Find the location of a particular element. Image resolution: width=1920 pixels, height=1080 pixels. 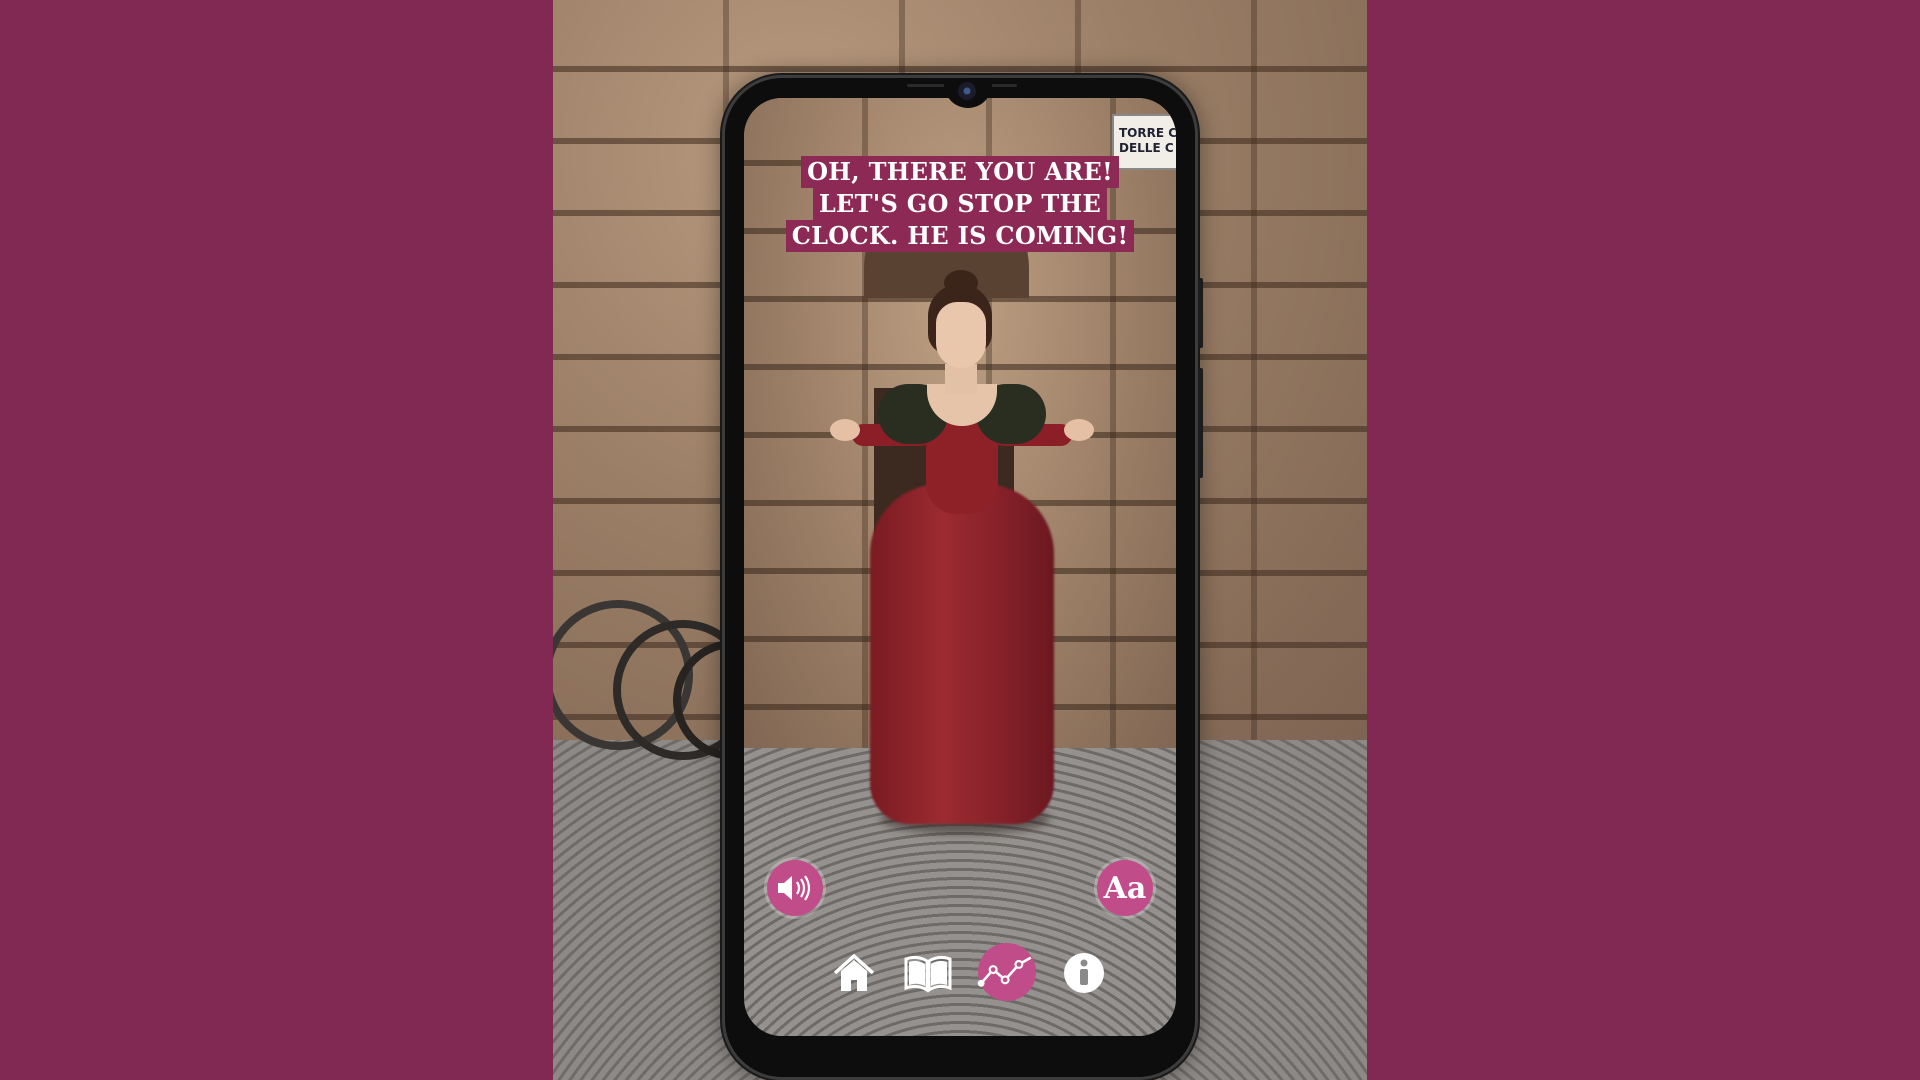

character-neck is located at coordinates (961, 379).